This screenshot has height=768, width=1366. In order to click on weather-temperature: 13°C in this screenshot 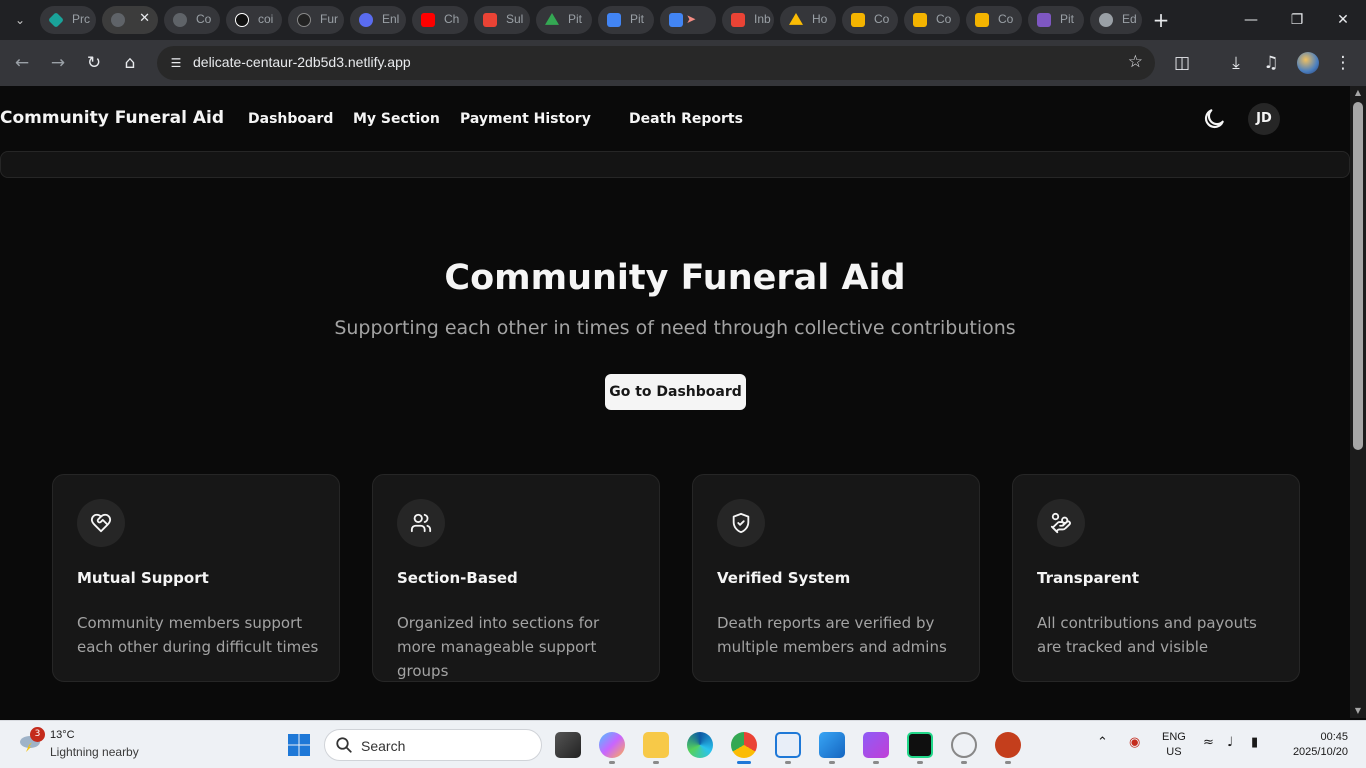, I will do `click(62, 735)`.